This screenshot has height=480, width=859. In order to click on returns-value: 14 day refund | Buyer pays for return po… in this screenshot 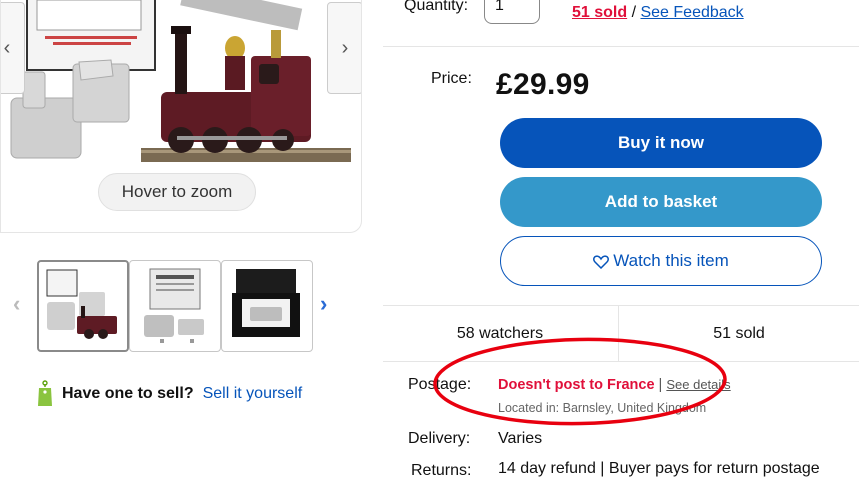, I will do `click(659, 468)`.